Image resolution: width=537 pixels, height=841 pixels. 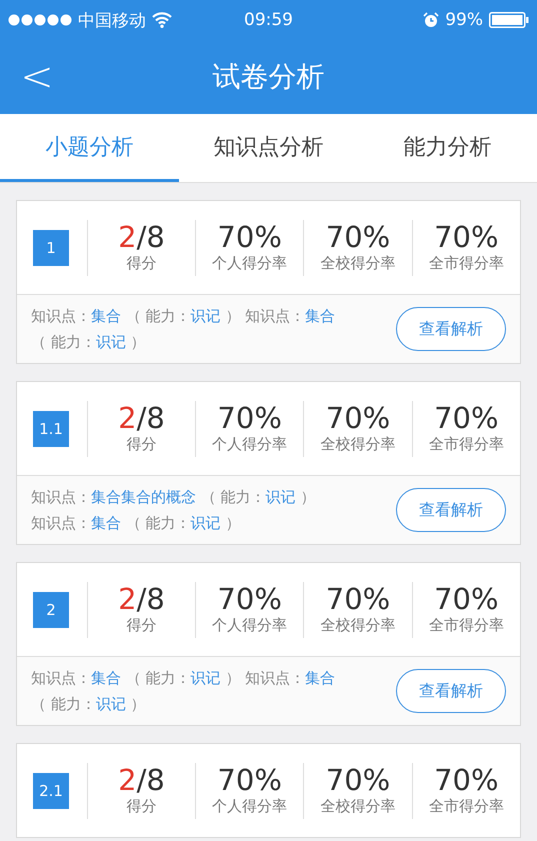 I want to click on signal-icon, so click(x=40, y=20).